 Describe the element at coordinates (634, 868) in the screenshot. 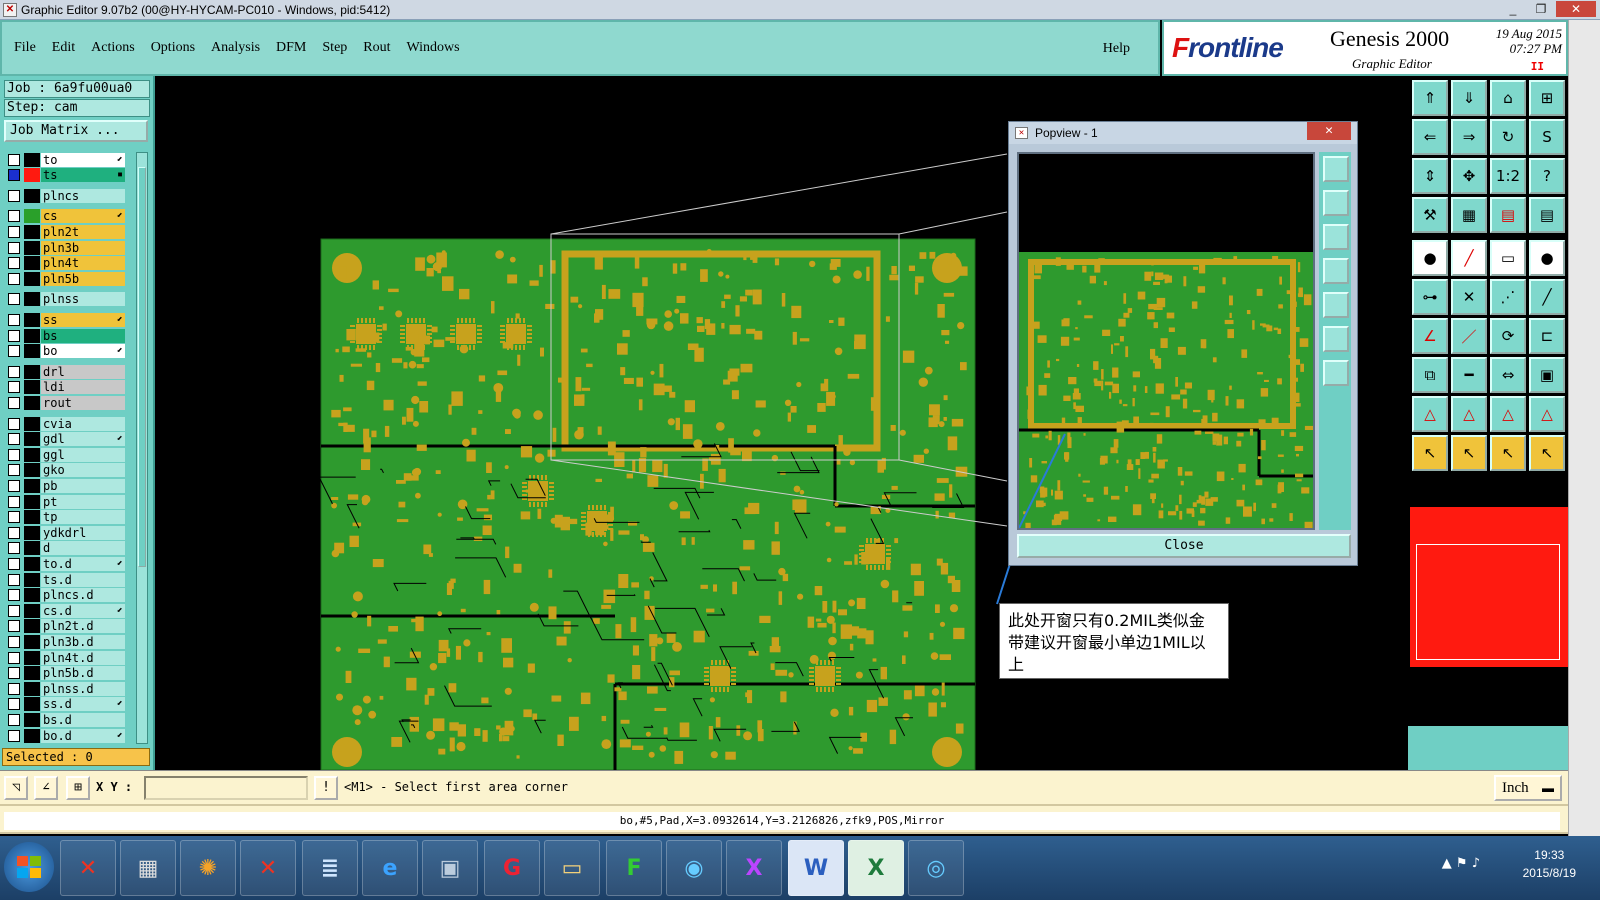

I see `taskbar-f-app-icon: F` at that location.